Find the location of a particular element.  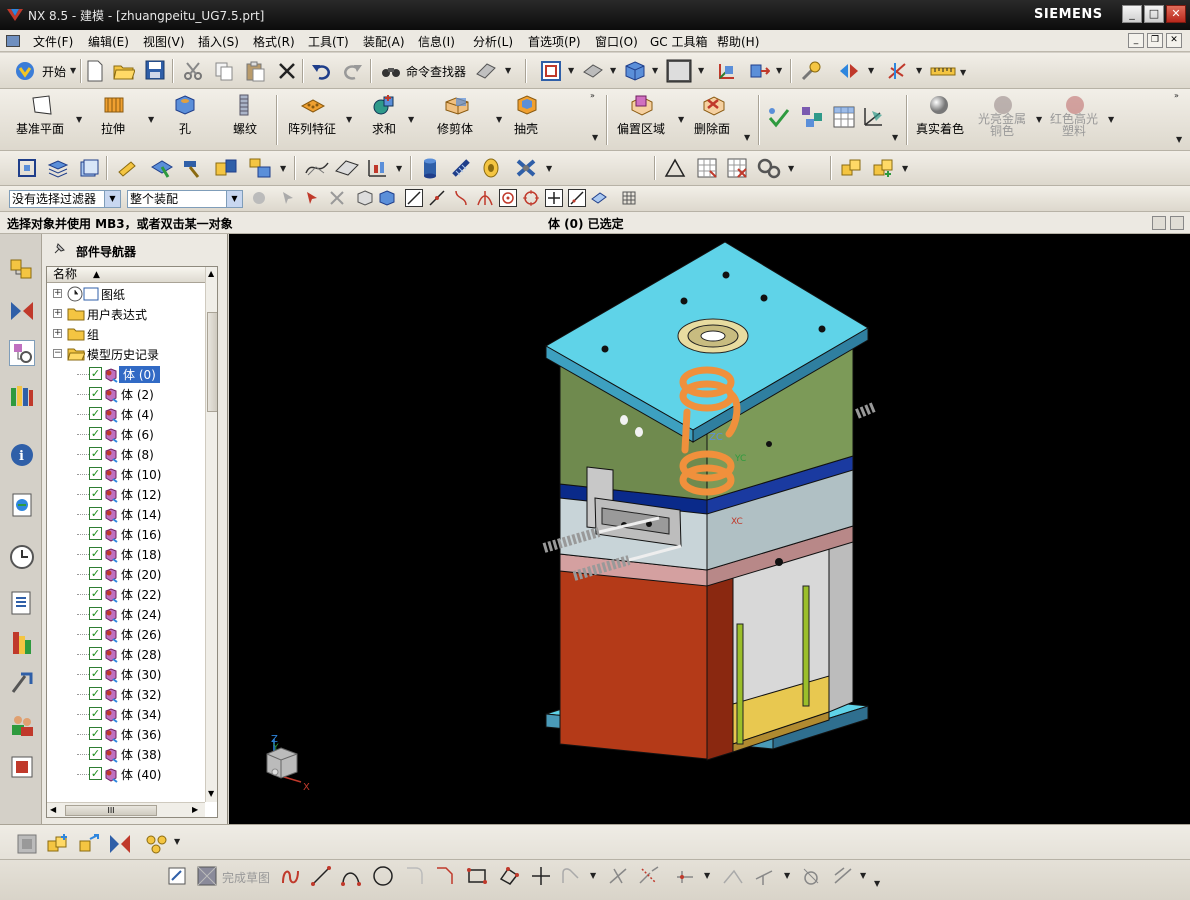

menu-window: 窗口(O) is located at coordinates (616, 41).